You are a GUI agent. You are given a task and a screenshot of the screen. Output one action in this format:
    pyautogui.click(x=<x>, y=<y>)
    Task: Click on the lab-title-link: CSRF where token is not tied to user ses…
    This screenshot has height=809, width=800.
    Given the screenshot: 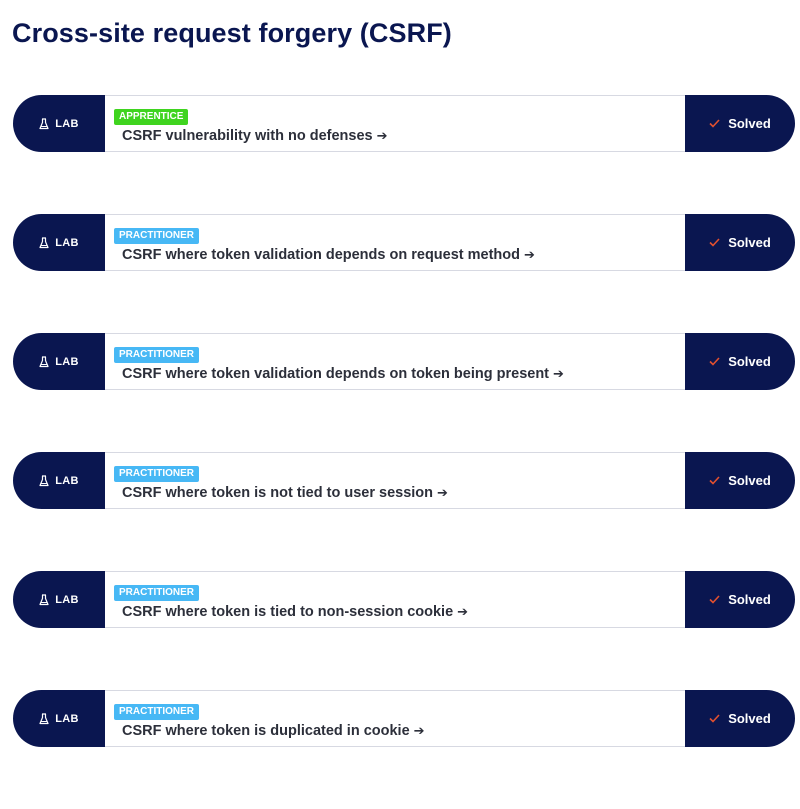 What is the action you would take?
    pyautogui.click(x=277, y=493)
    